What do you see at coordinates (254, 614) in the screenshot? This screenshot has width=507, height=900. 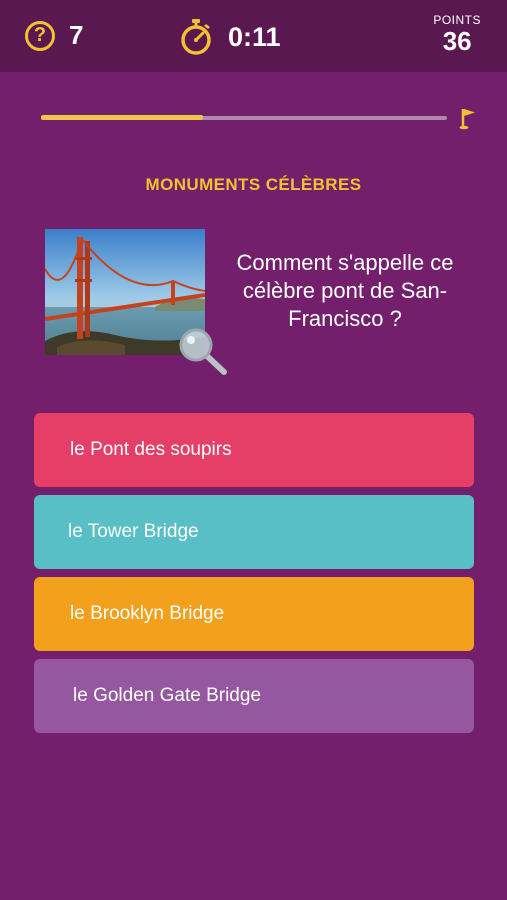 I see `answer-button-3: le Brooklyn Bridge` at bounding box center [254, 614].